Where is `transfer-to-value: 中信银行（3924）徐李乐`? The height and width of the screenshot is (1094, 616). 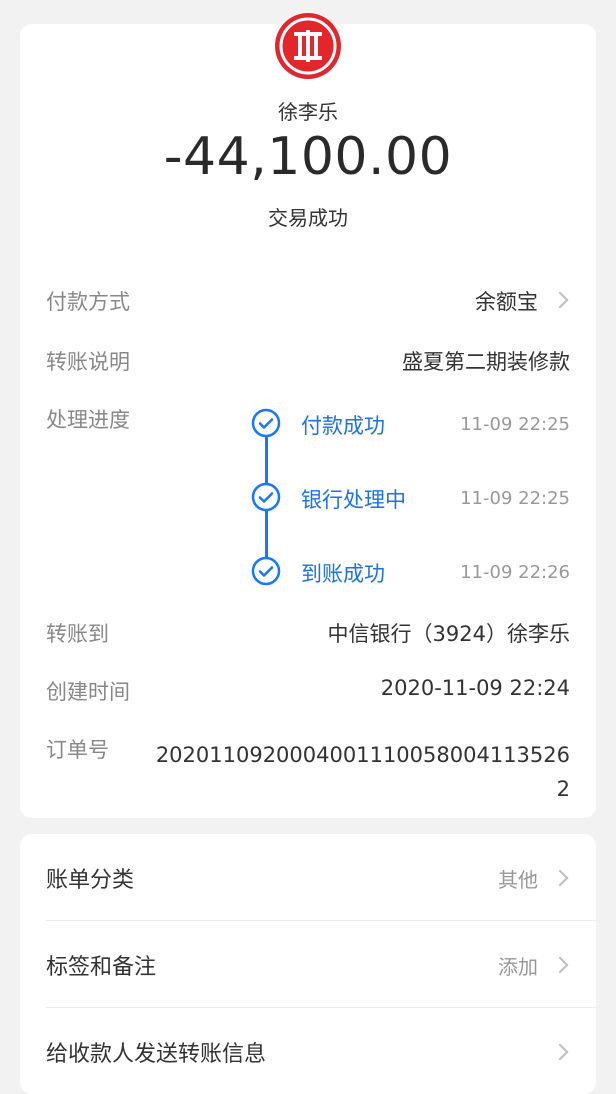 transfer-to-value: 中信银行（3924）徐李乐 is located at coordinates (448, 634).